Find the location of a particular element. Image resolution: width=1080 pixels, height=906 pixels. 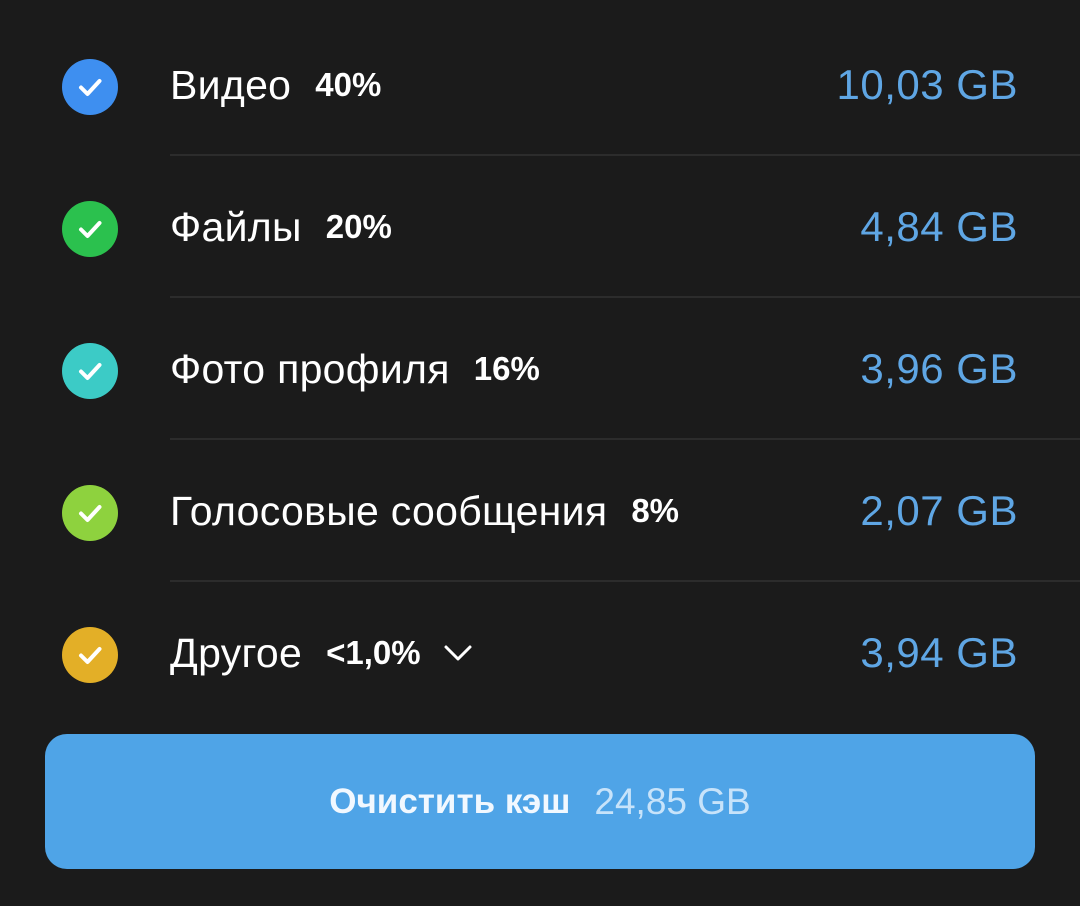

clear-cache-button: Очистить кэш 24,85 GB is located at coordinates (540, 801).